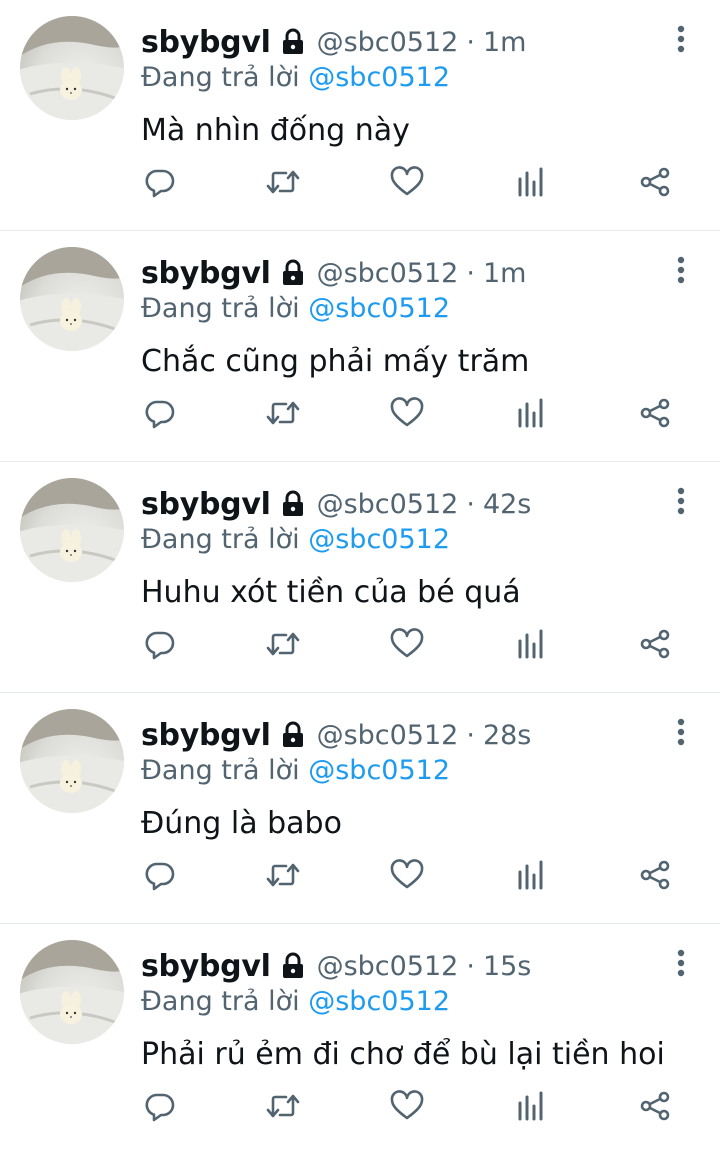 The height and width of the screenshot is (1158, 720). What do you see at coordinates (403, 1054) in the screenshot?
I see `tweet-text: Phải rủ ẻm đi chơ để bù lại tiền hoi` at bounding box center [403, 1054].